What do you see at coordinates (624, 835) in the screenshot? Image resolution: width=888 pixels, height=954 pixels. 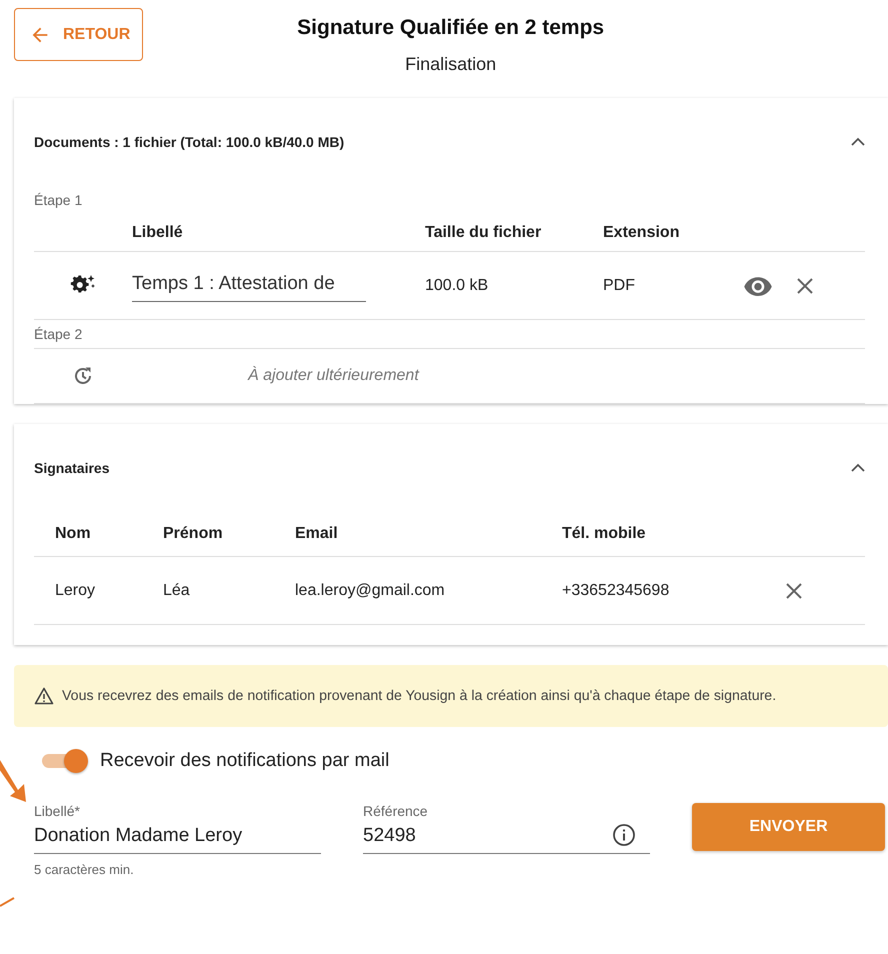 I see `info-icon` at bounding box center [624, 835].